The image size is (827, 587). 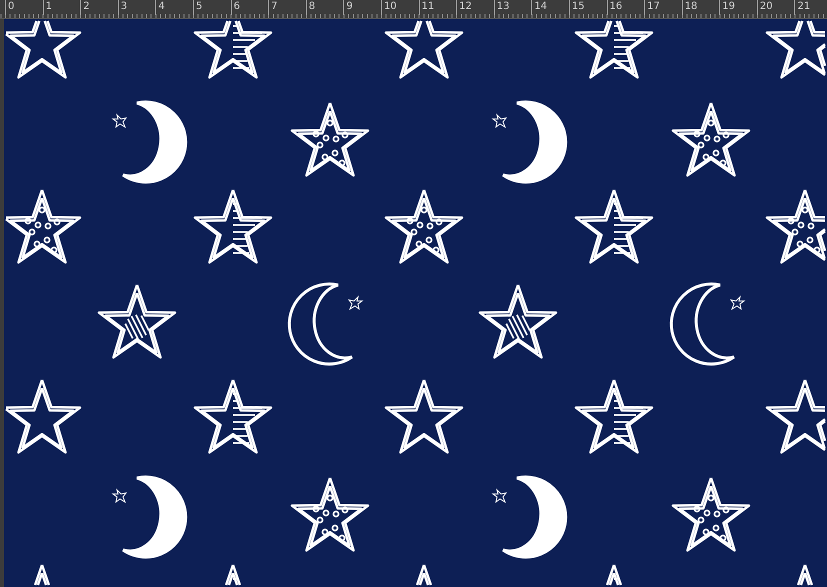 What do you see at coordinates (137, 7) in the screenshot?
I see `ruler-label: 3` at bounding box center [137, 7].